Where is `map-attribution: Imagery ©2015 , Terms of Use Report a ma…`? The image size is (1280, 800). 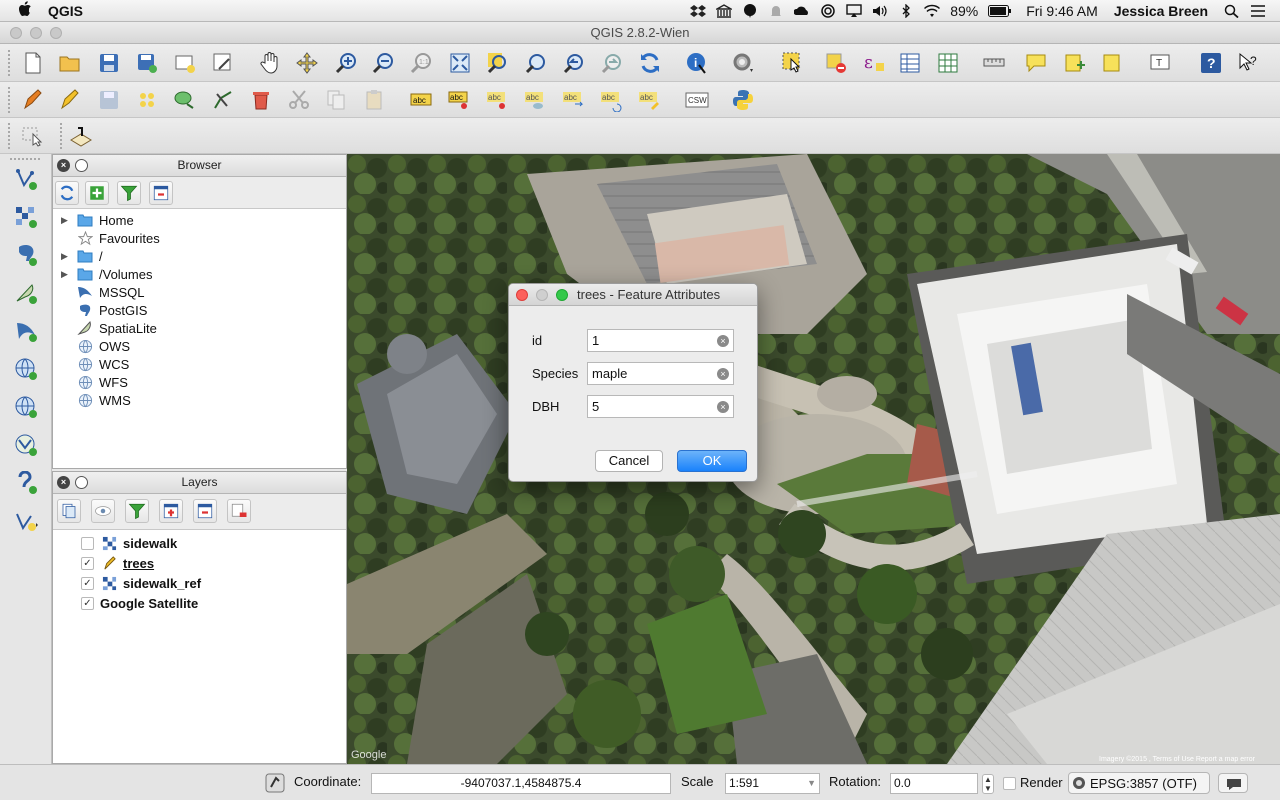
map-attribution: Imagery ©2015 , Terms of Use Report a ma… is located at coordinates (1177, 759).